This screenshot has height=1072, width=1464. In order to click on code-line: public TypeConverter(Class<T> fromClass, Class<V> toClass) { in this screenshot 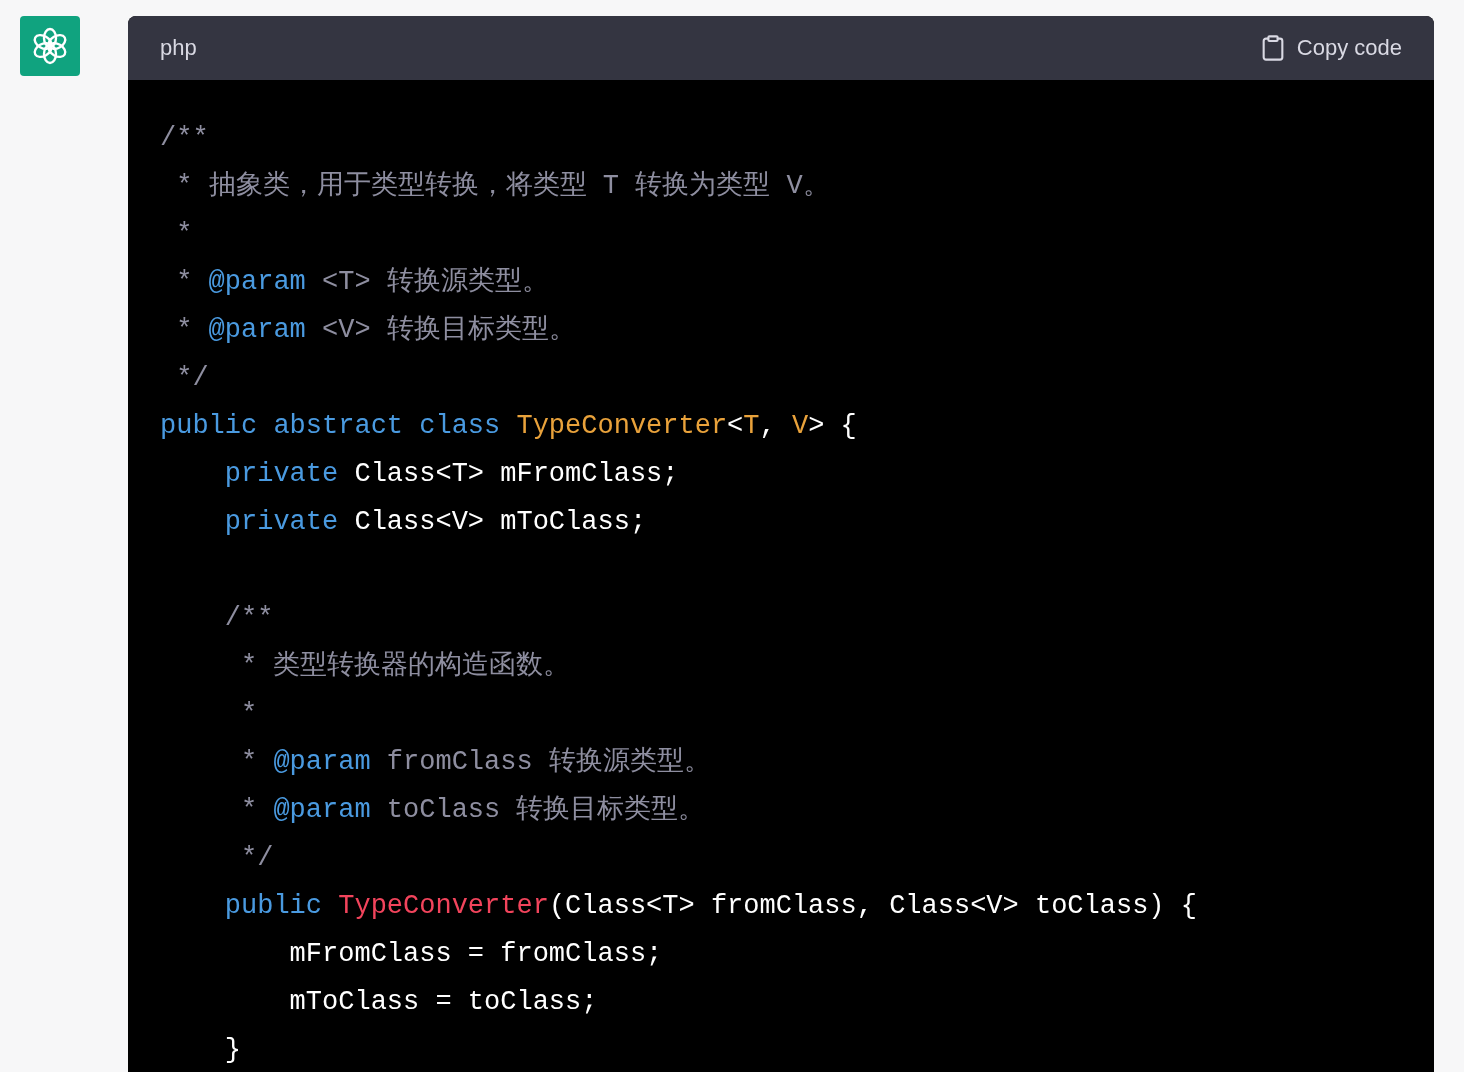, I will do `click(710, 906)`.